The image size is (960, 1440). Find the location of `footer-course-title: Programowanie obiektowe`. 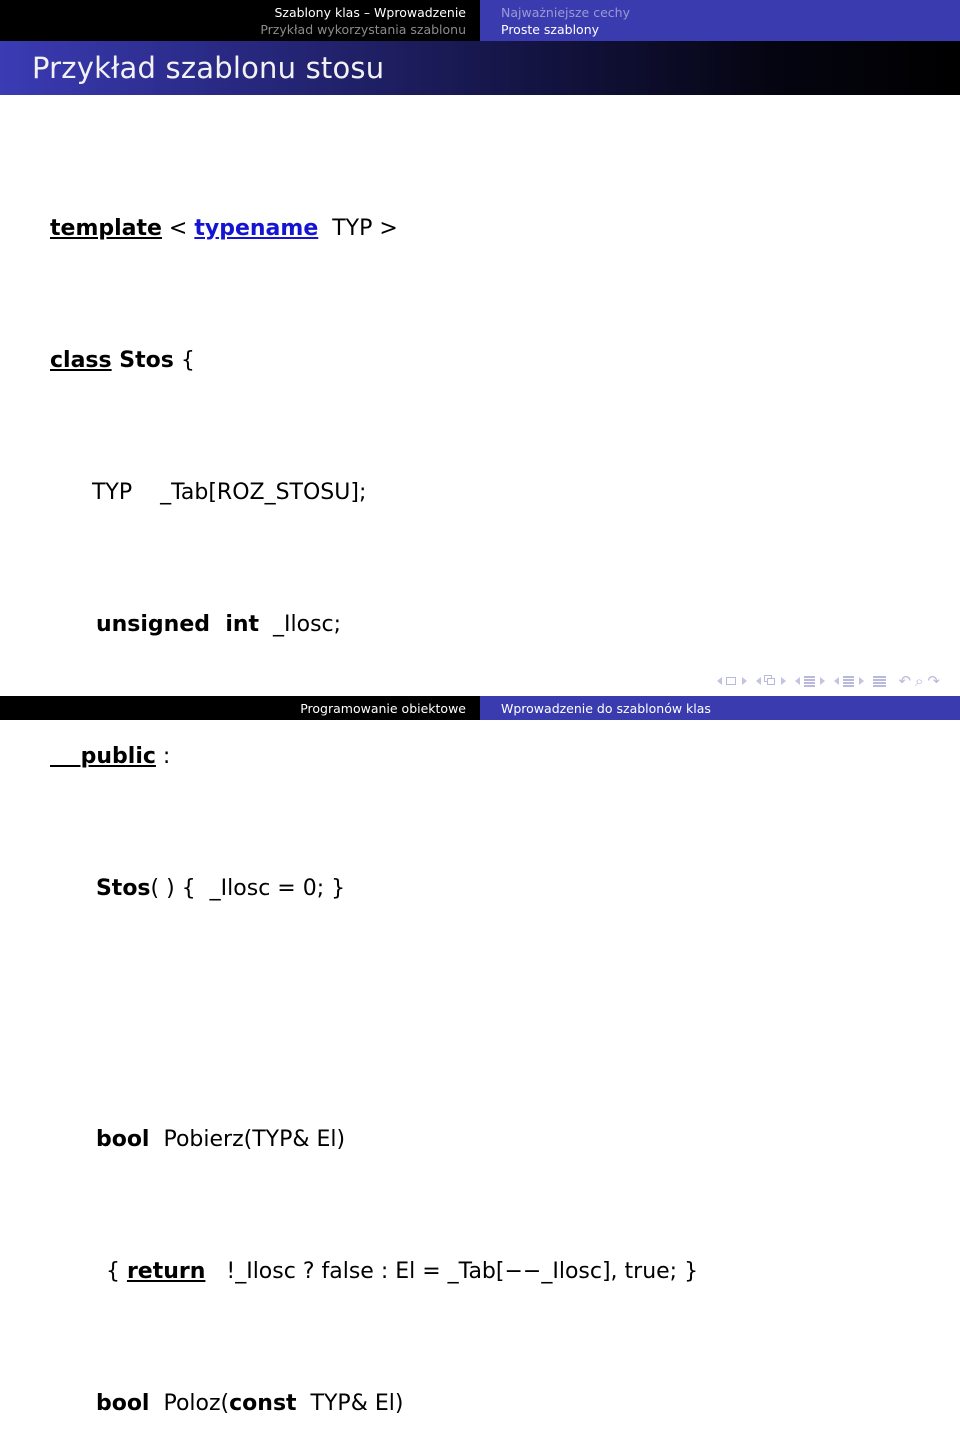

footer-course-title: Programowanie obiektowe is located at coordinates (383, 708).